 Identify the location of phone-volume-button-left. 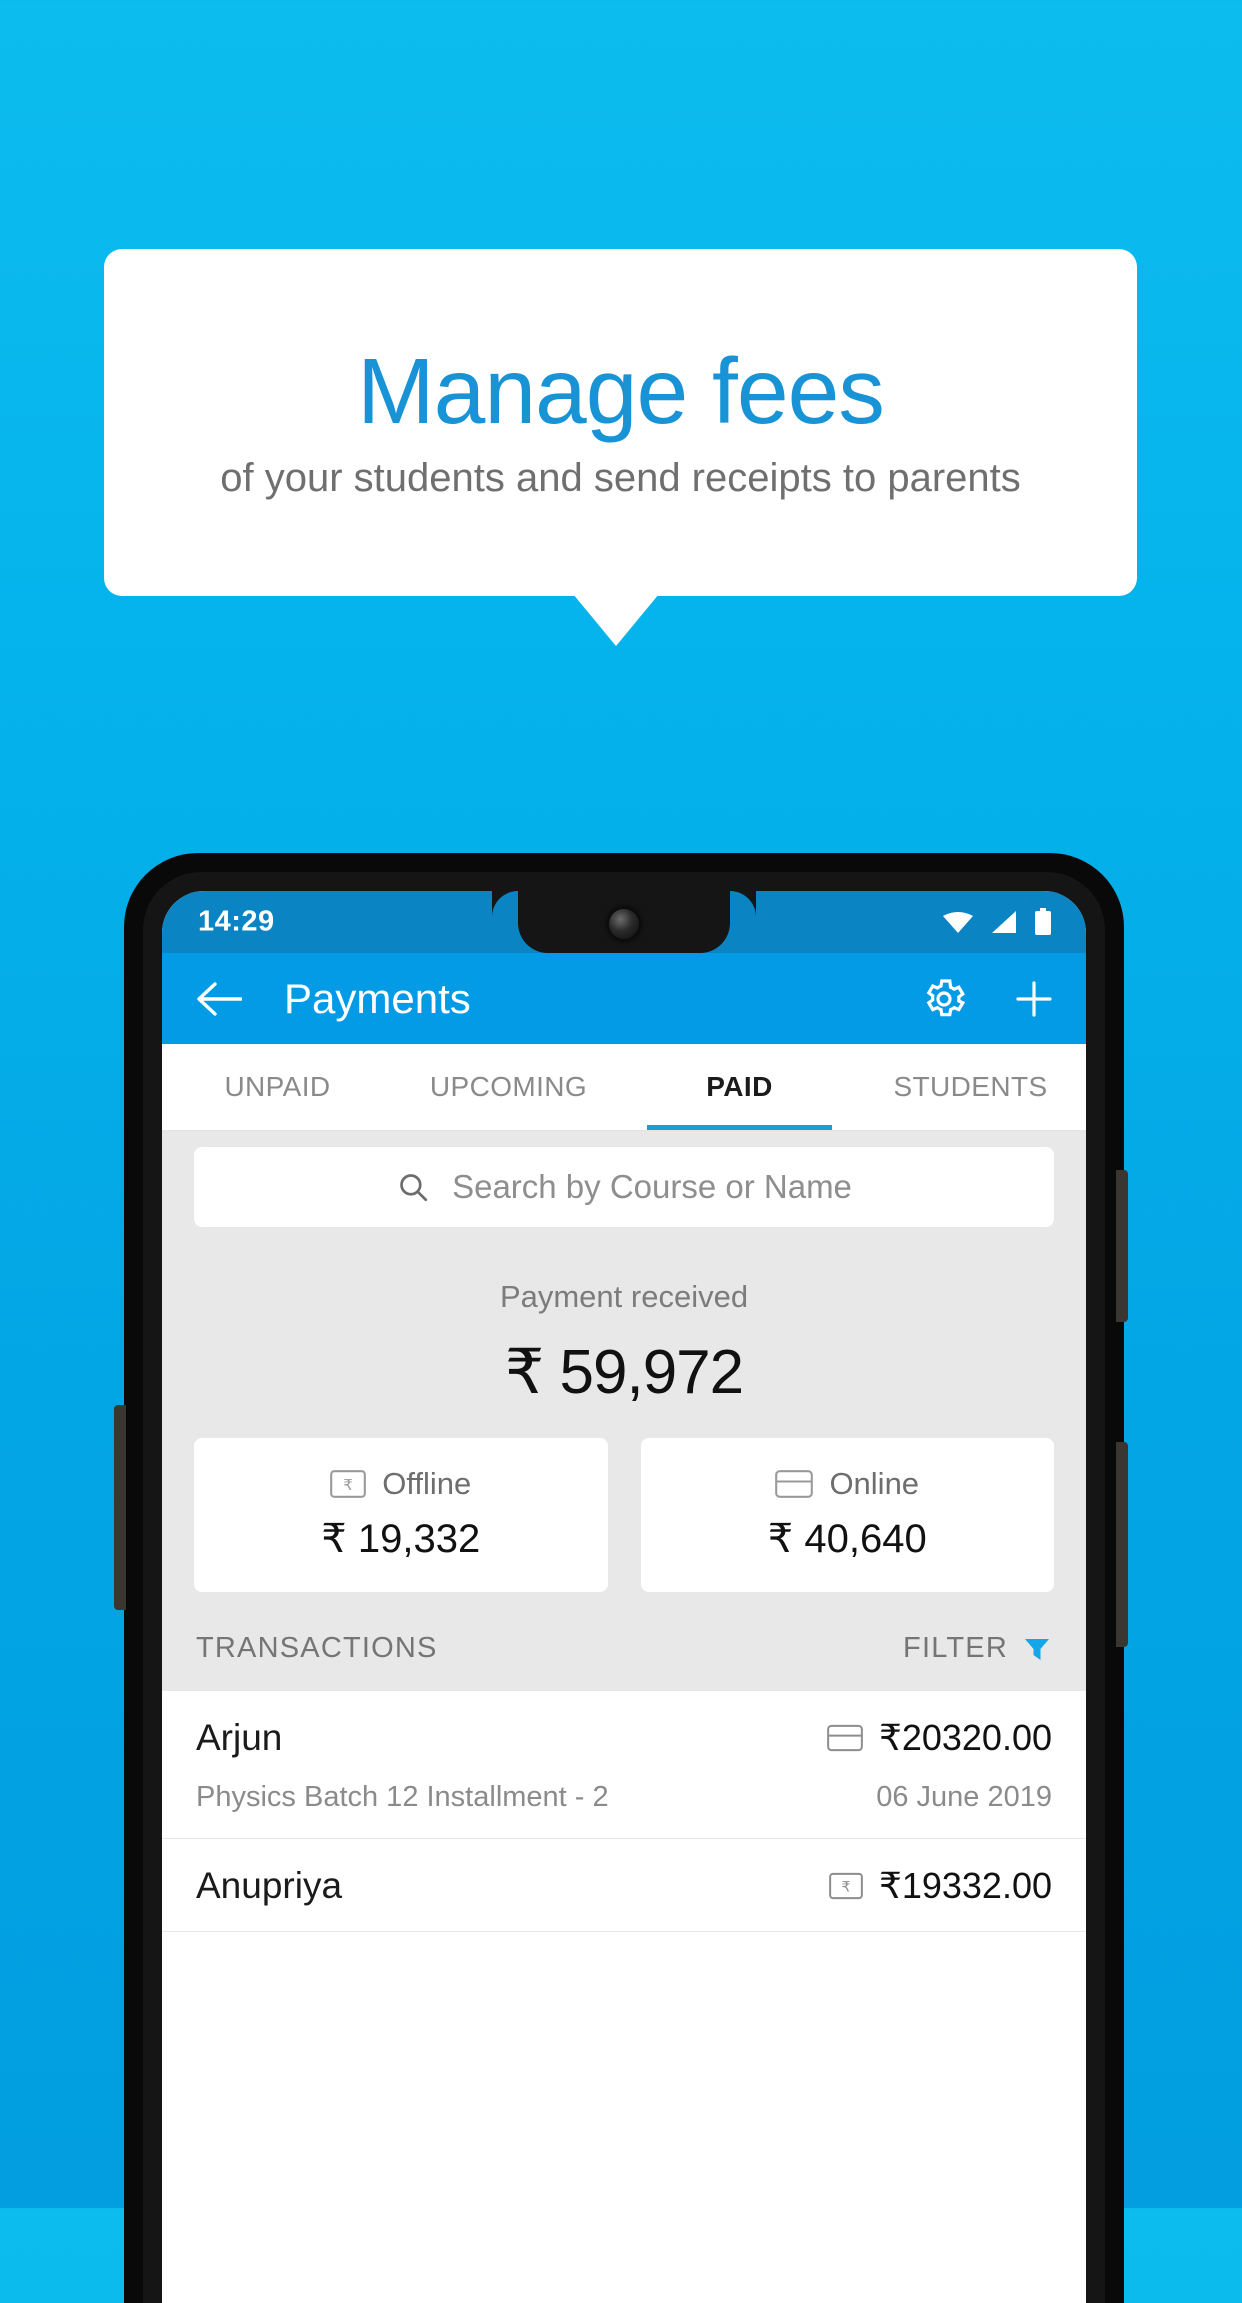
(120, 1507).